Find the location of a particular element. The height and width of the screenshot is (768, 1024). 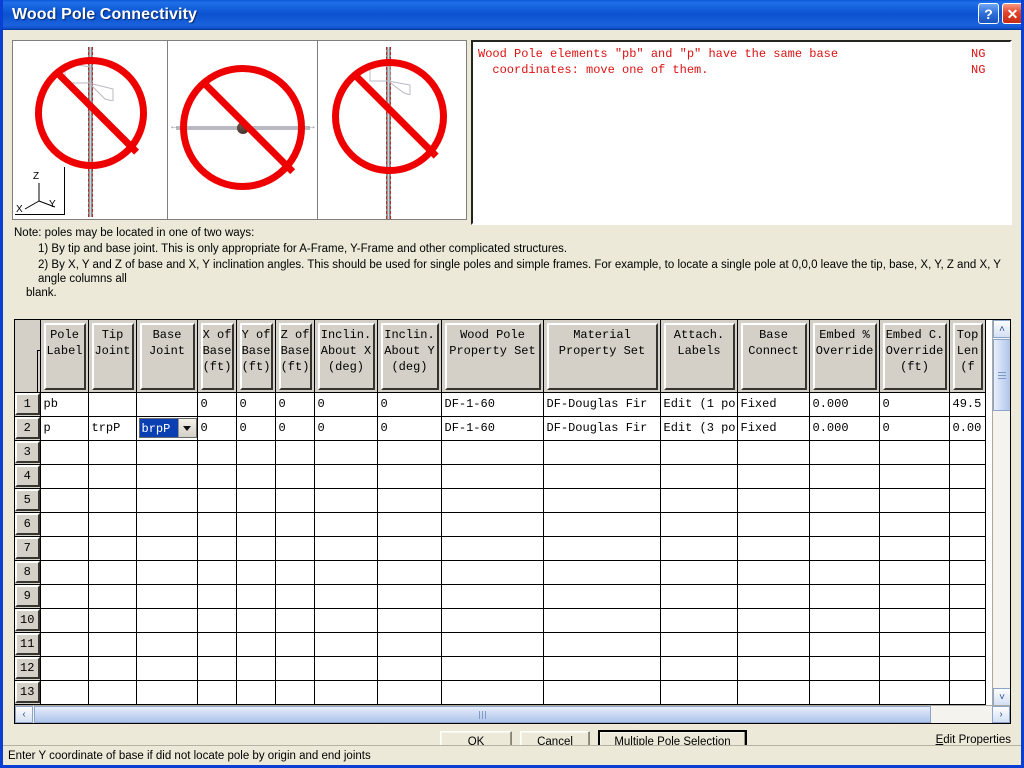

column-header-x_of_base: X of Base (ft) is located at coordinates (217, 356).